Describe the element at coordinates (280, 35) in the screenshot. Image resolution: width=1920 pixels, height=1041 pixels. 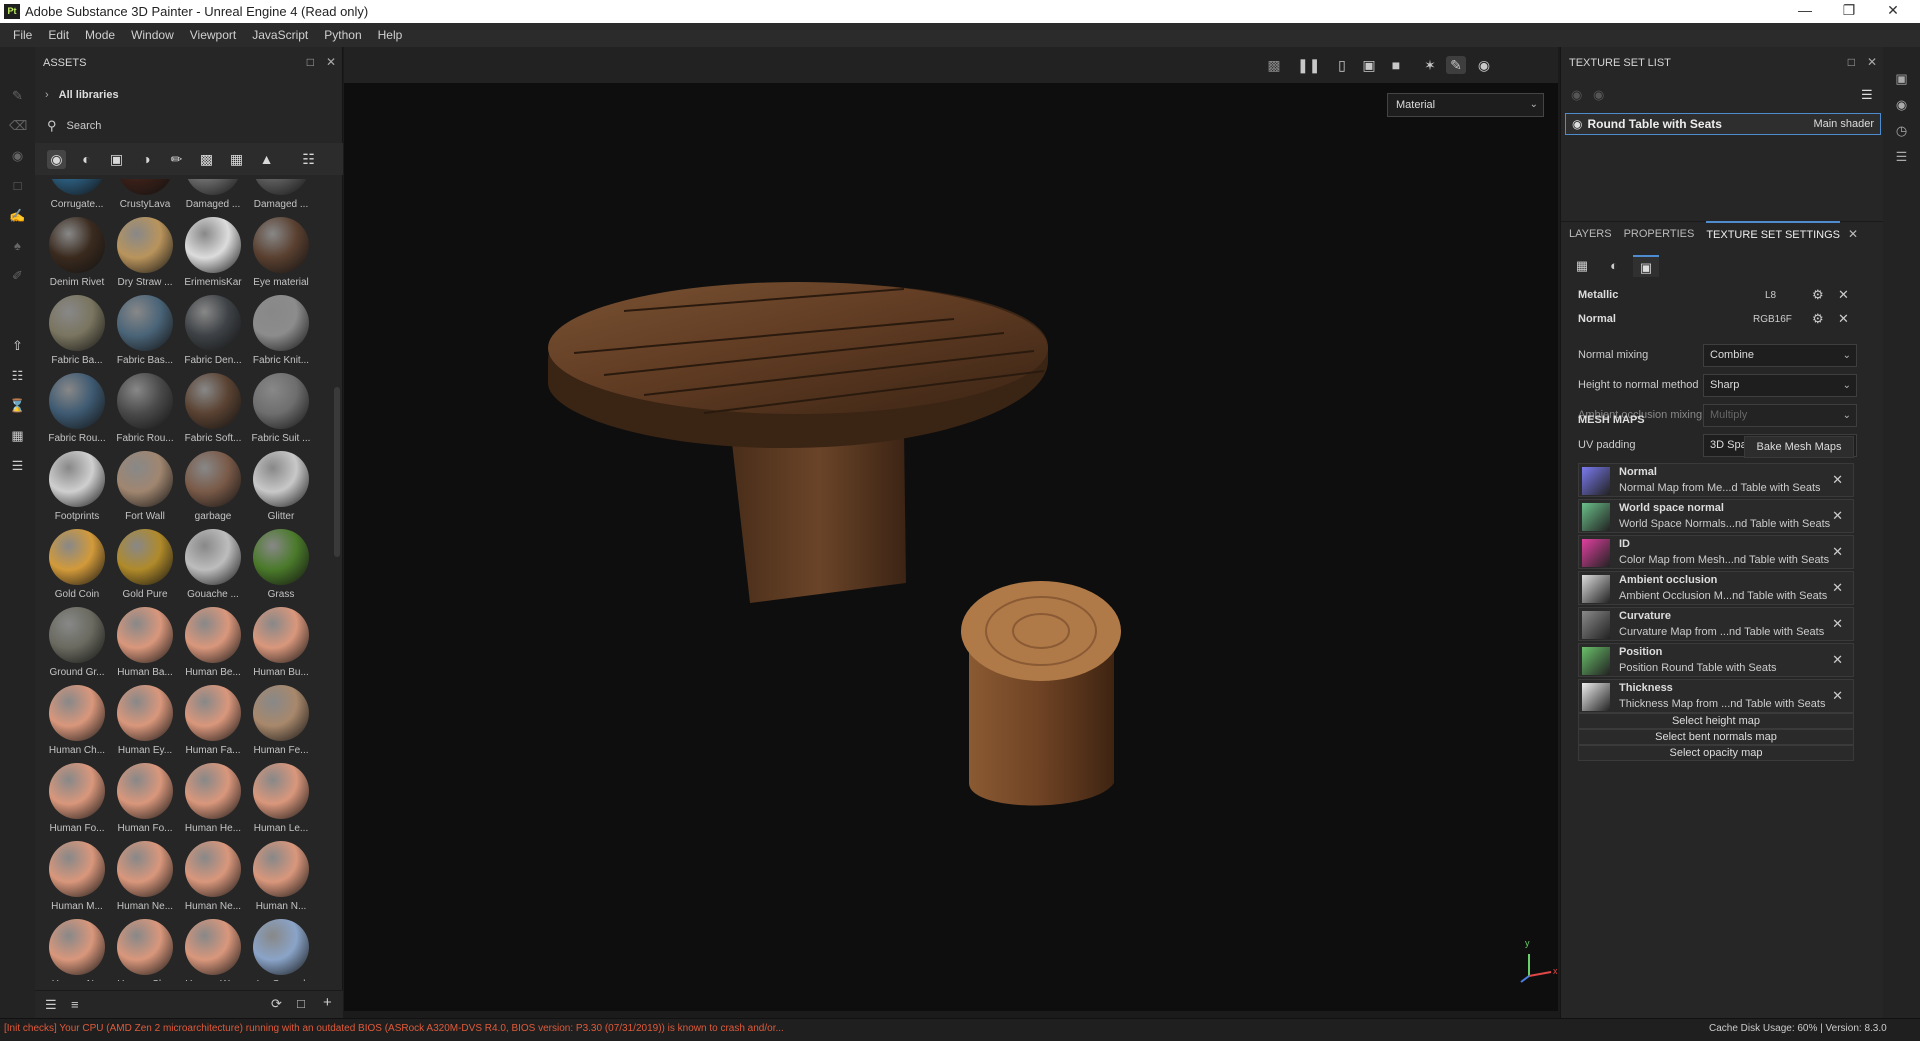
I see `menu-javascript: JavaScript` at that location.